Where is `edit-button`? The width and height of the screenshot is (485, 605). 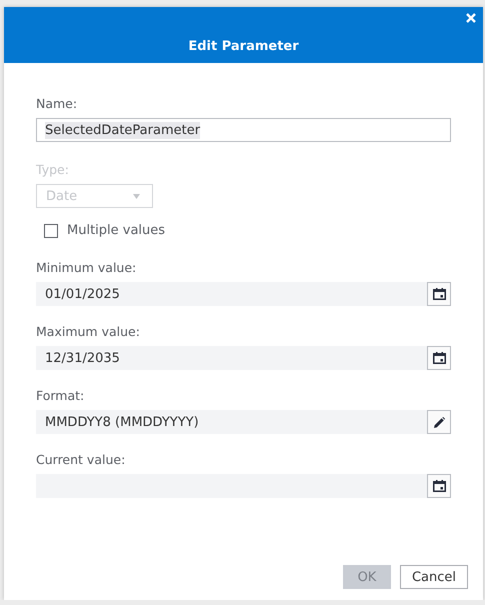 edit-button is located at coordinates (439, 422).